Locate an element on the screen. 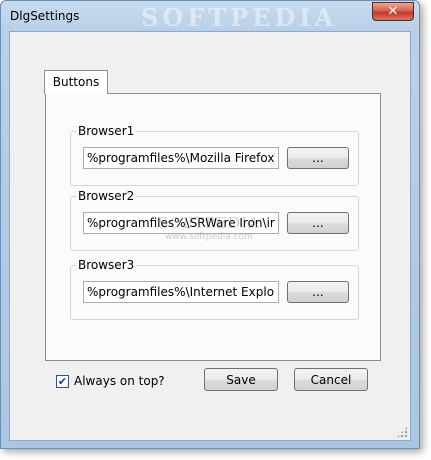 The height and width of the screenshot is (460, 431). browser2-label: Browser2 is located at coordinates (106, 196).